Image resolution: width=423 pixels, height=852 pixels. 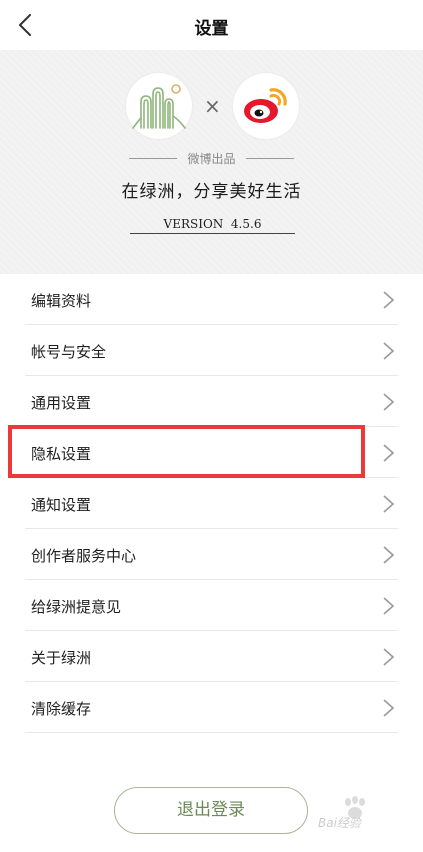 What do you see at coordinates (212, 106) in the screenshot?
I see `times-symbol: ×` at bounding box center [212, 106].